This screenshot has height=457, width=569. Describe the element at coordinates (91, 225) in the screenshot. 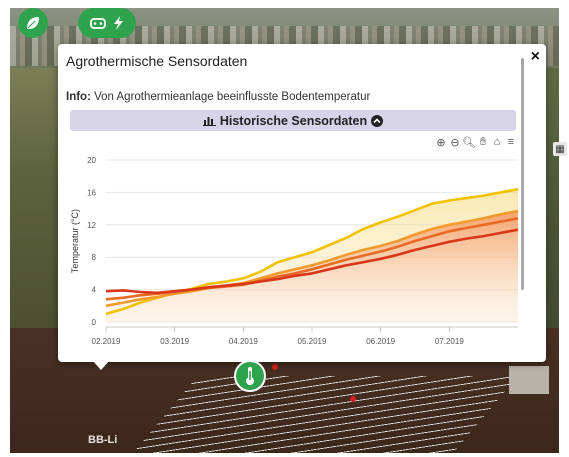

I see `y-tick-label: 12` at that location.